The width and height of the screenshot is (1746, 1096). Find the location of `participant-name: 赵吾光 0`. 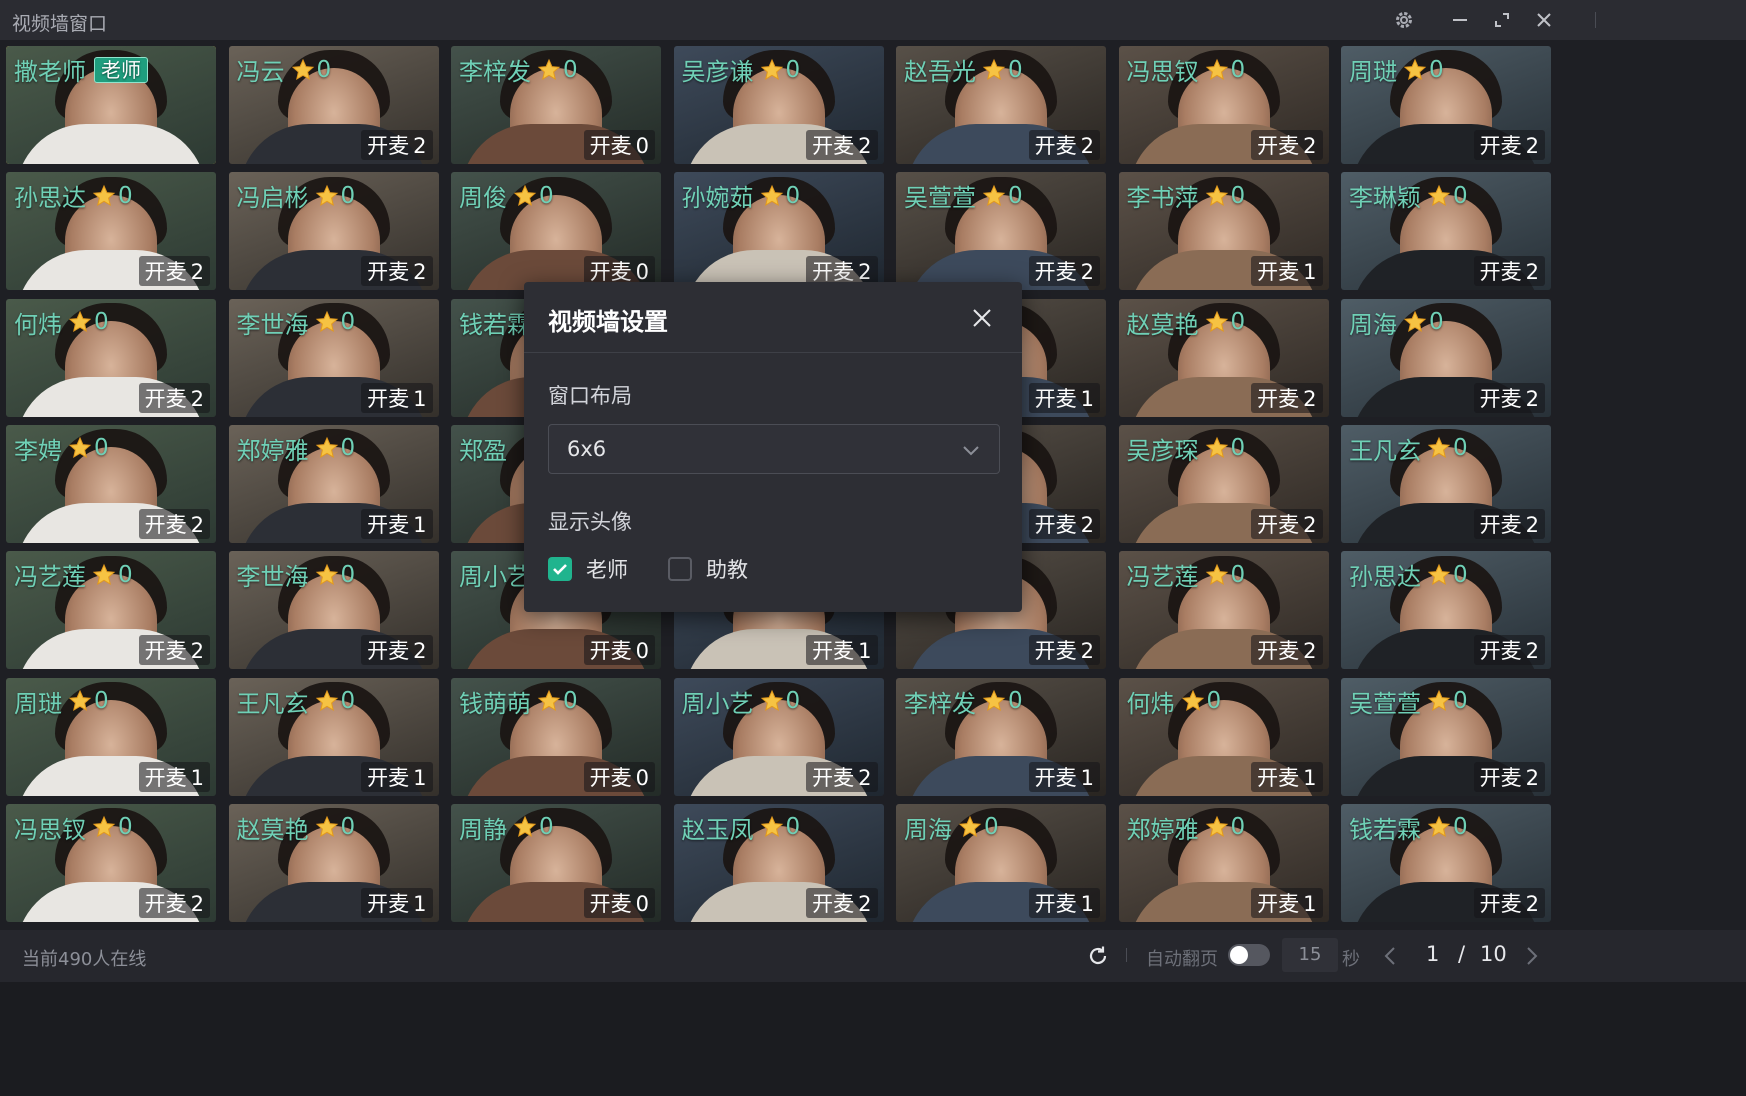

participant-name: 赵吾光 0 is located at coordinates (963, 69).